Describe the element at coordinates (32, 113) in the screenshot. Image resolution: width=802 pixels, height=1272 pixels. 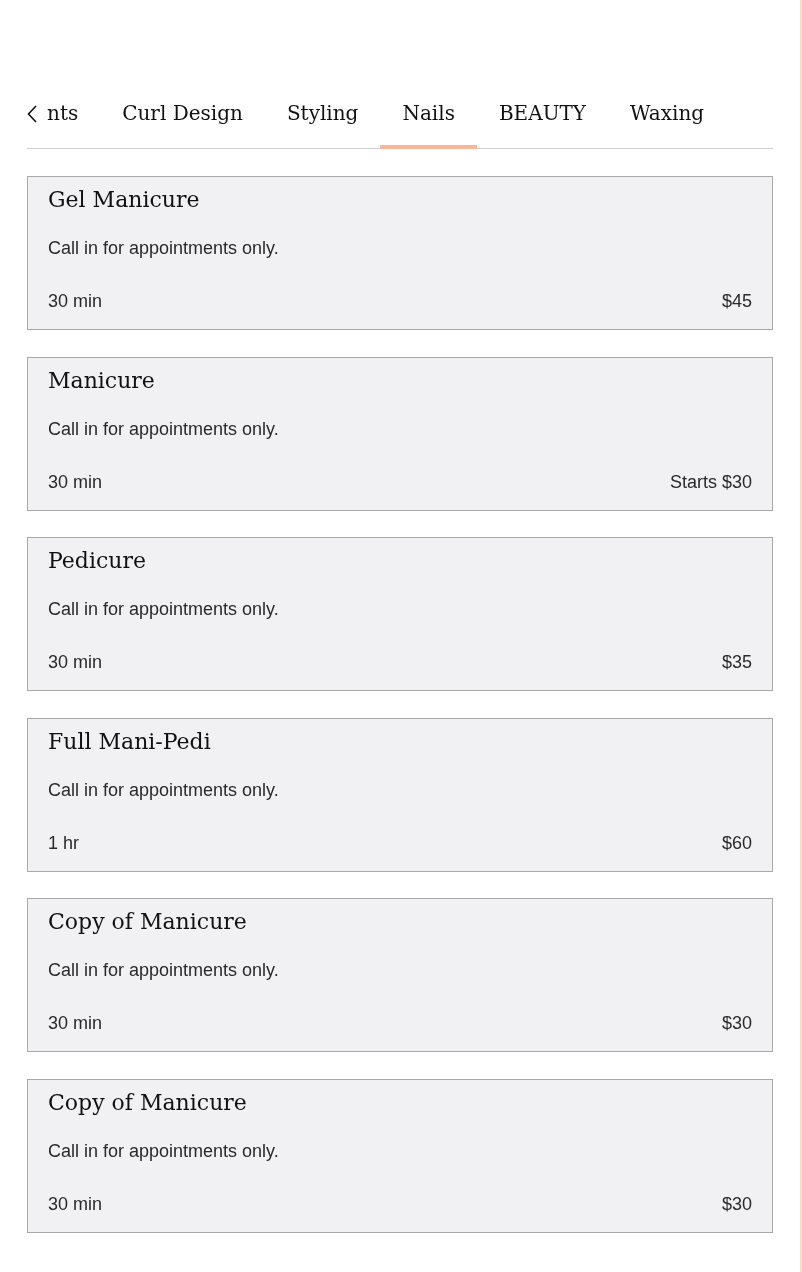
I see `chevron-left-icon` at that location.